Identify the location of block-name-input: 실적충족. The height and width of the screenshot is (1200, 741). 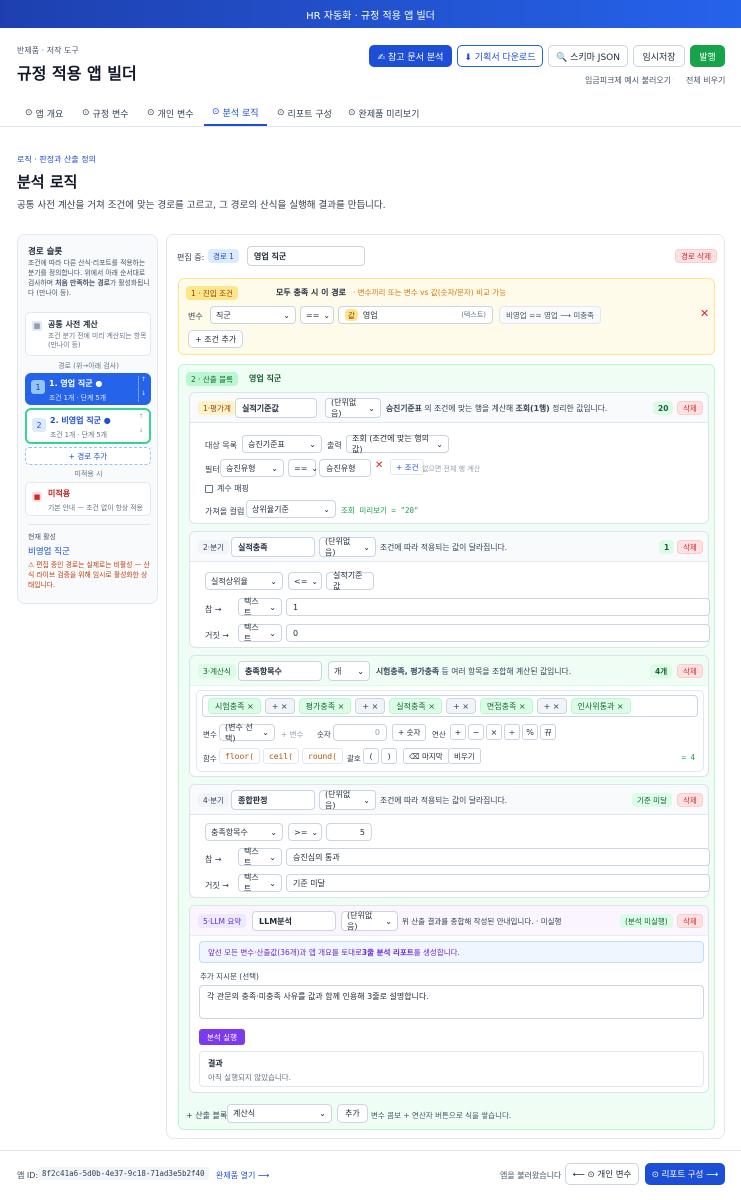
(273, 547).